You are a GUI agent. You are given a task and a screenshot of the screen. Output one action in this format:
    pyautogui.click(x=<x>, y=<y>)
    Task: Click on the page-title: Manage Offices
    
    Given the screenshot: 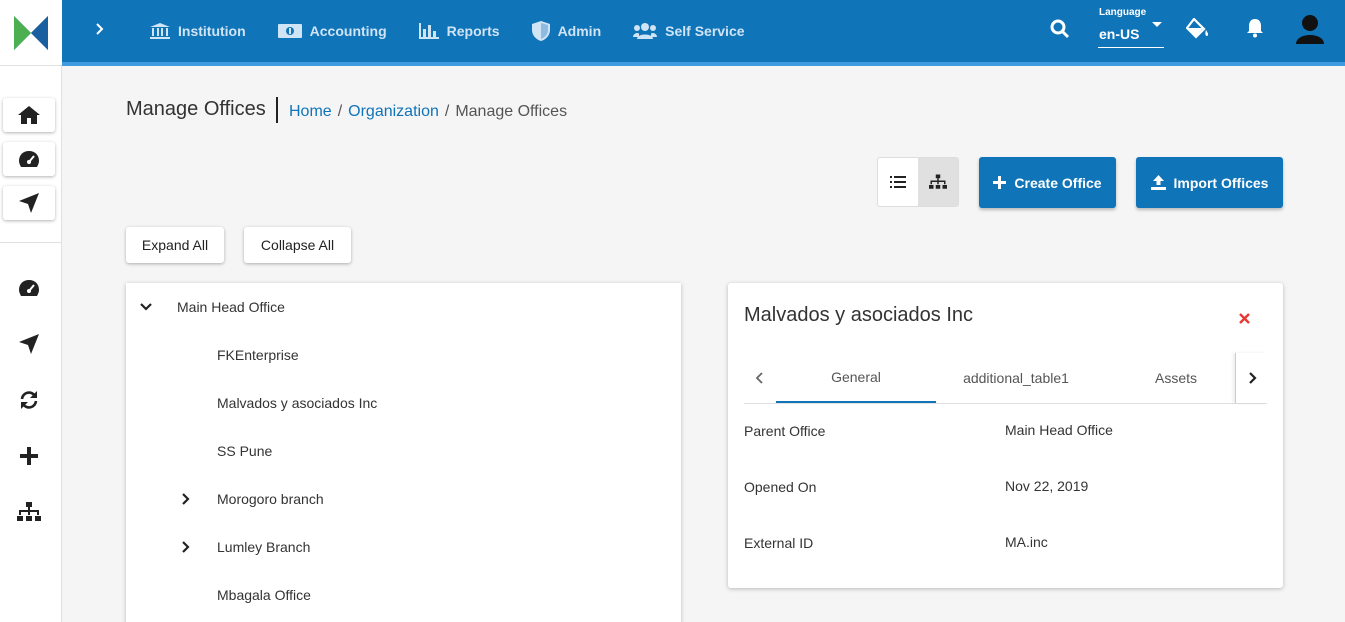 What is the action you would take?
    pyautogui.click(x=196, y=109)
    